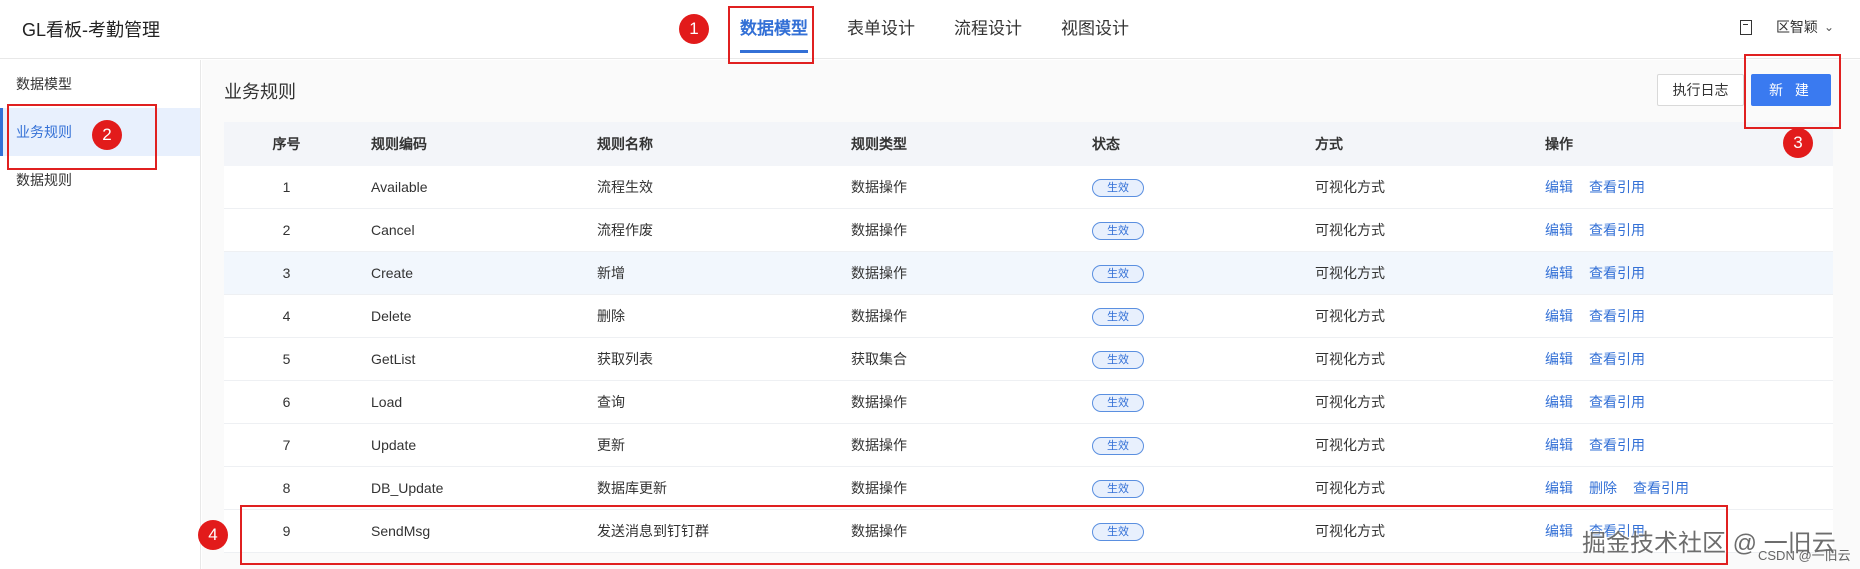 The image size is (1860, 569). What do you see at coordinates (611, 402) in the screenshot?
I see `cell-name: 查询` at bounding box center [611, 402].